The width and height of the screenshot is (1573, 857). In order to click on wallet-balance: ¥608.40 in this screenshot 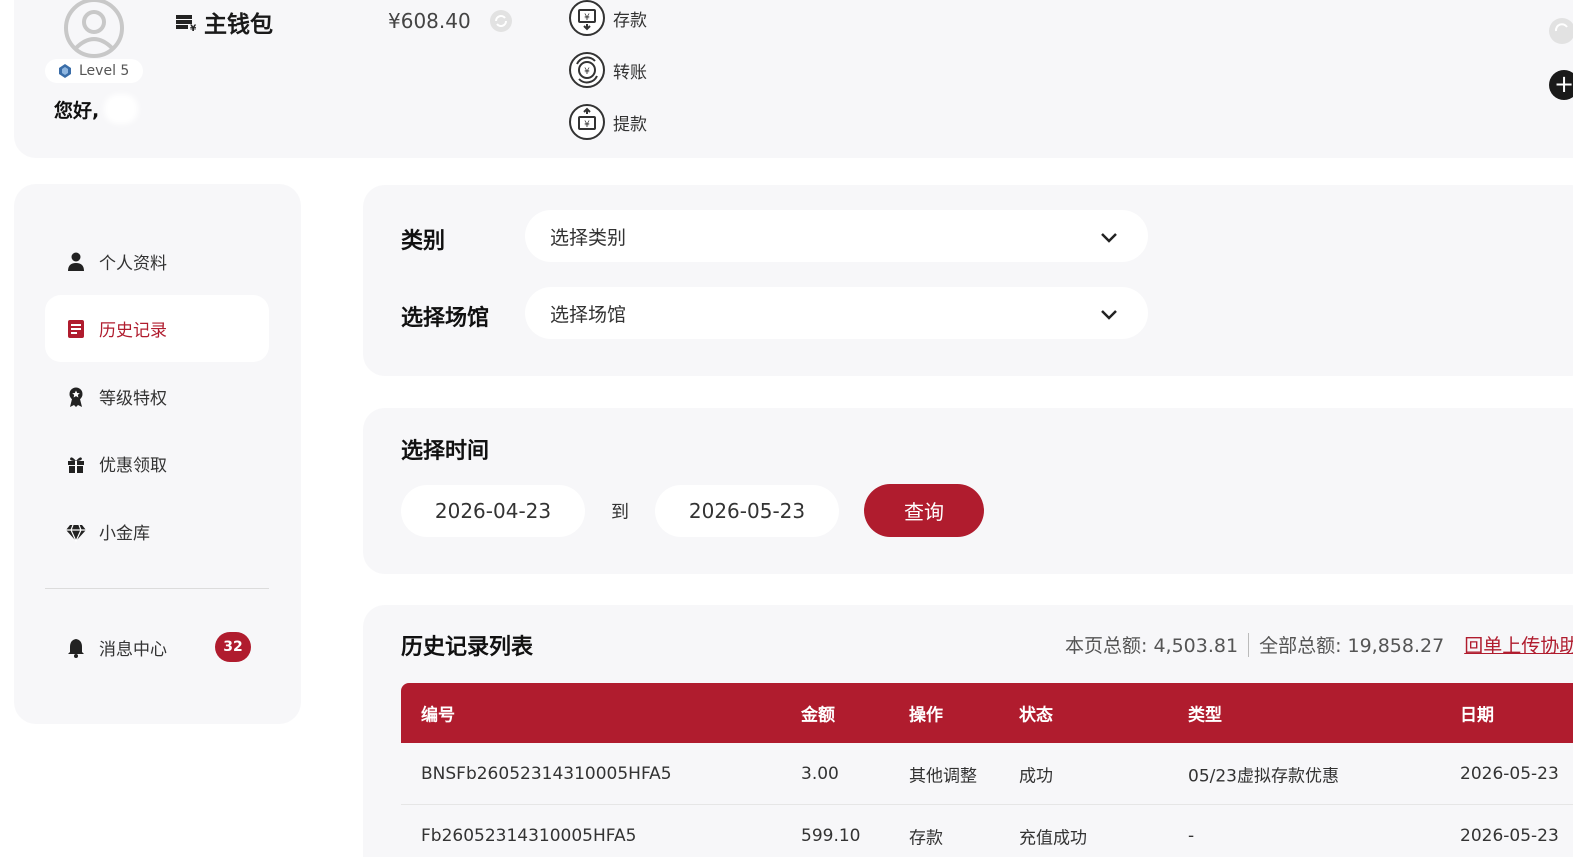, I will do `click(429, 21)`.